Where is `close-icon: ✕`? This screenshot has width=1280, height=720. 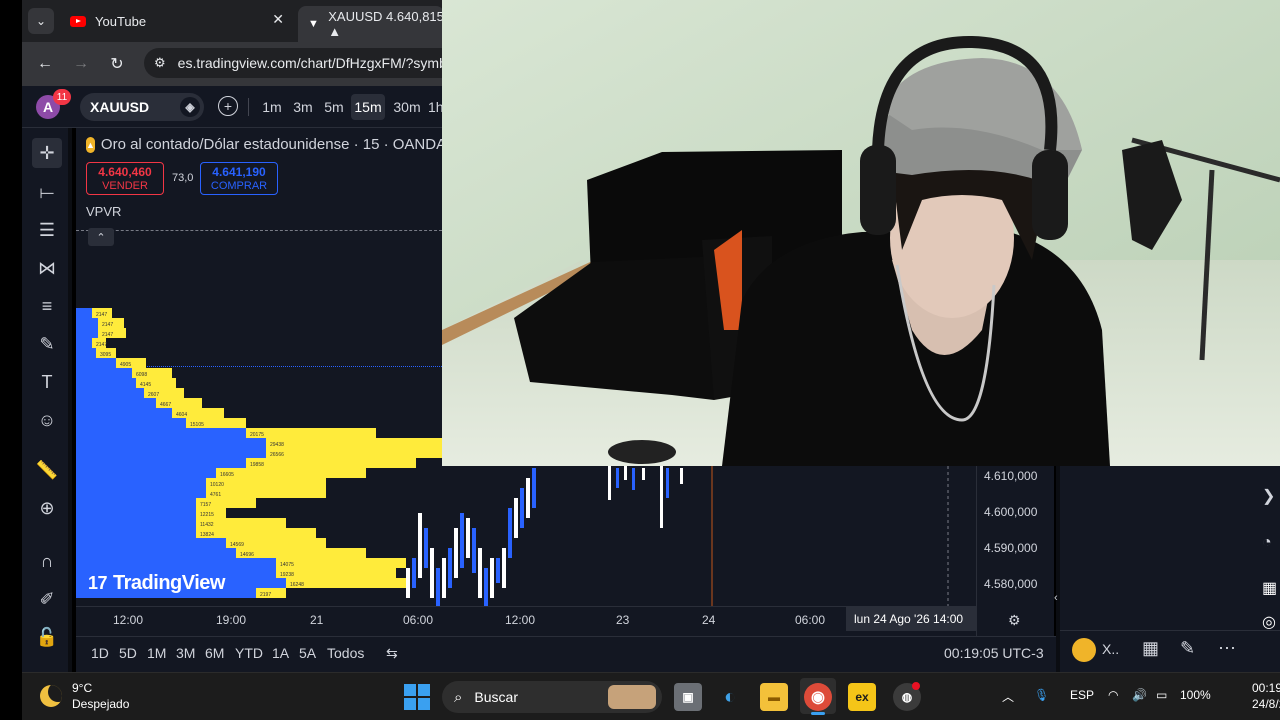
close-icon: ✕ is located at coordinates (278, 19).